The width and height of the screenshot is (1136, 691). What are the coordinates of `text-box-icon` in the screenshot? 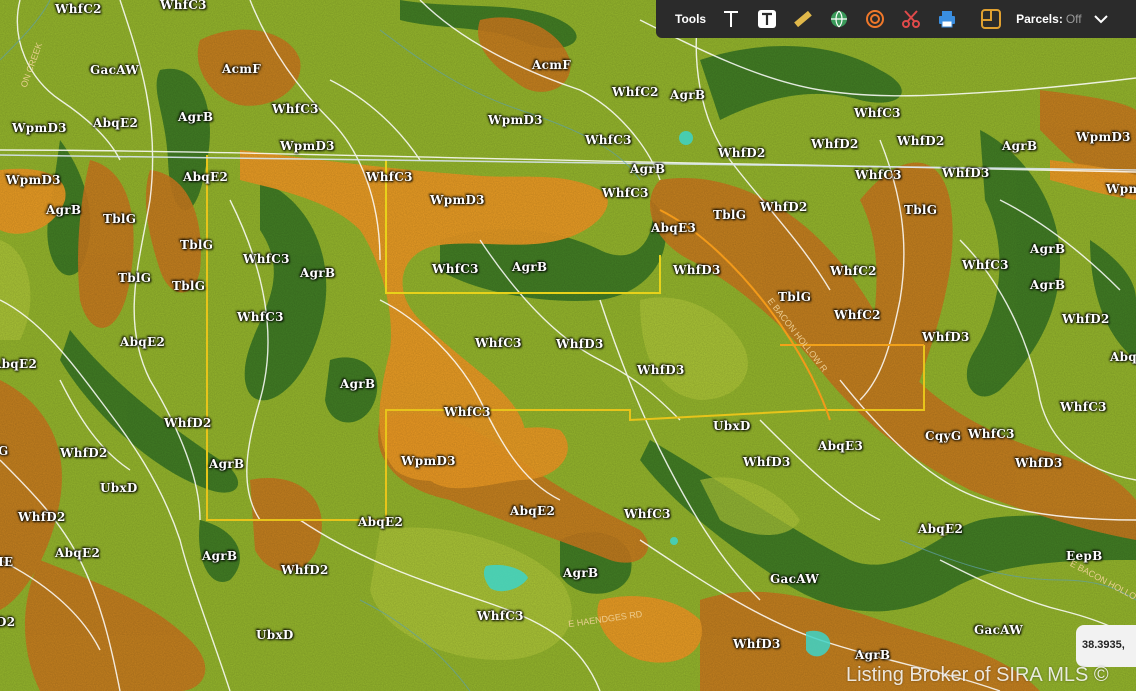 It's located at (767, 19).